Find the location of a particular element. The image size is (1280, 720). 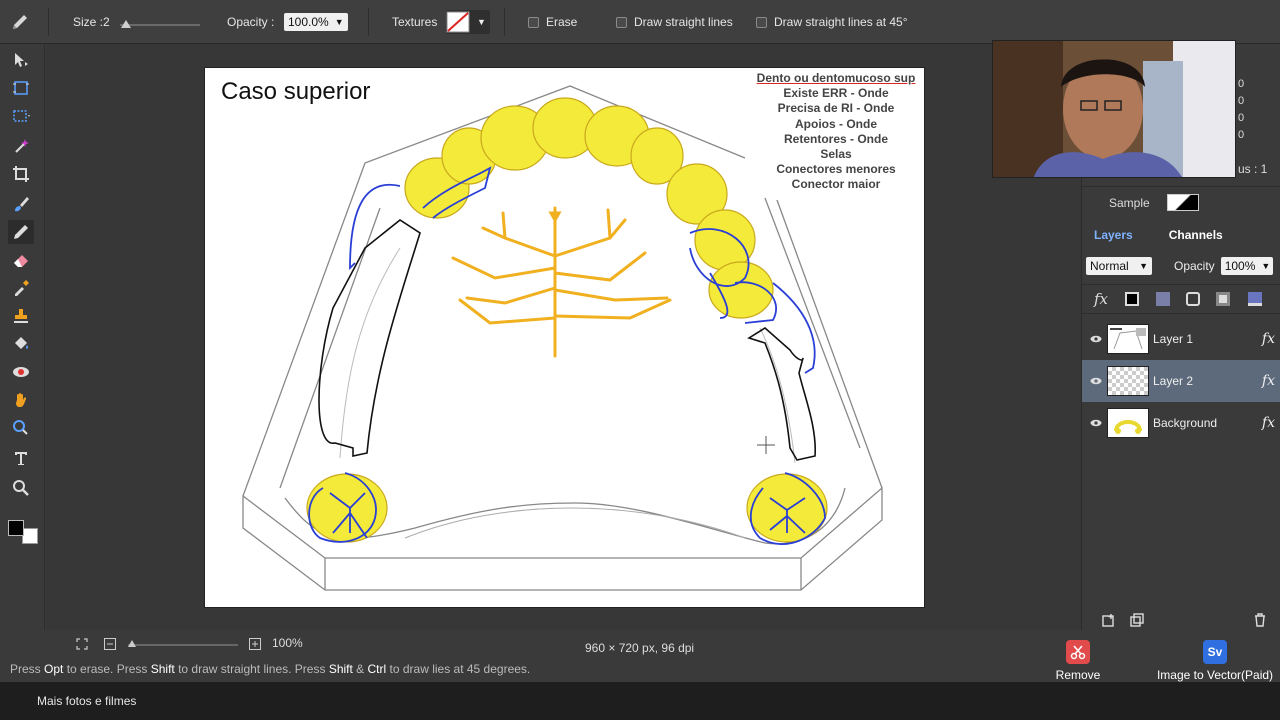

tab-channels: Channels is located at coordinates (1196, 235).